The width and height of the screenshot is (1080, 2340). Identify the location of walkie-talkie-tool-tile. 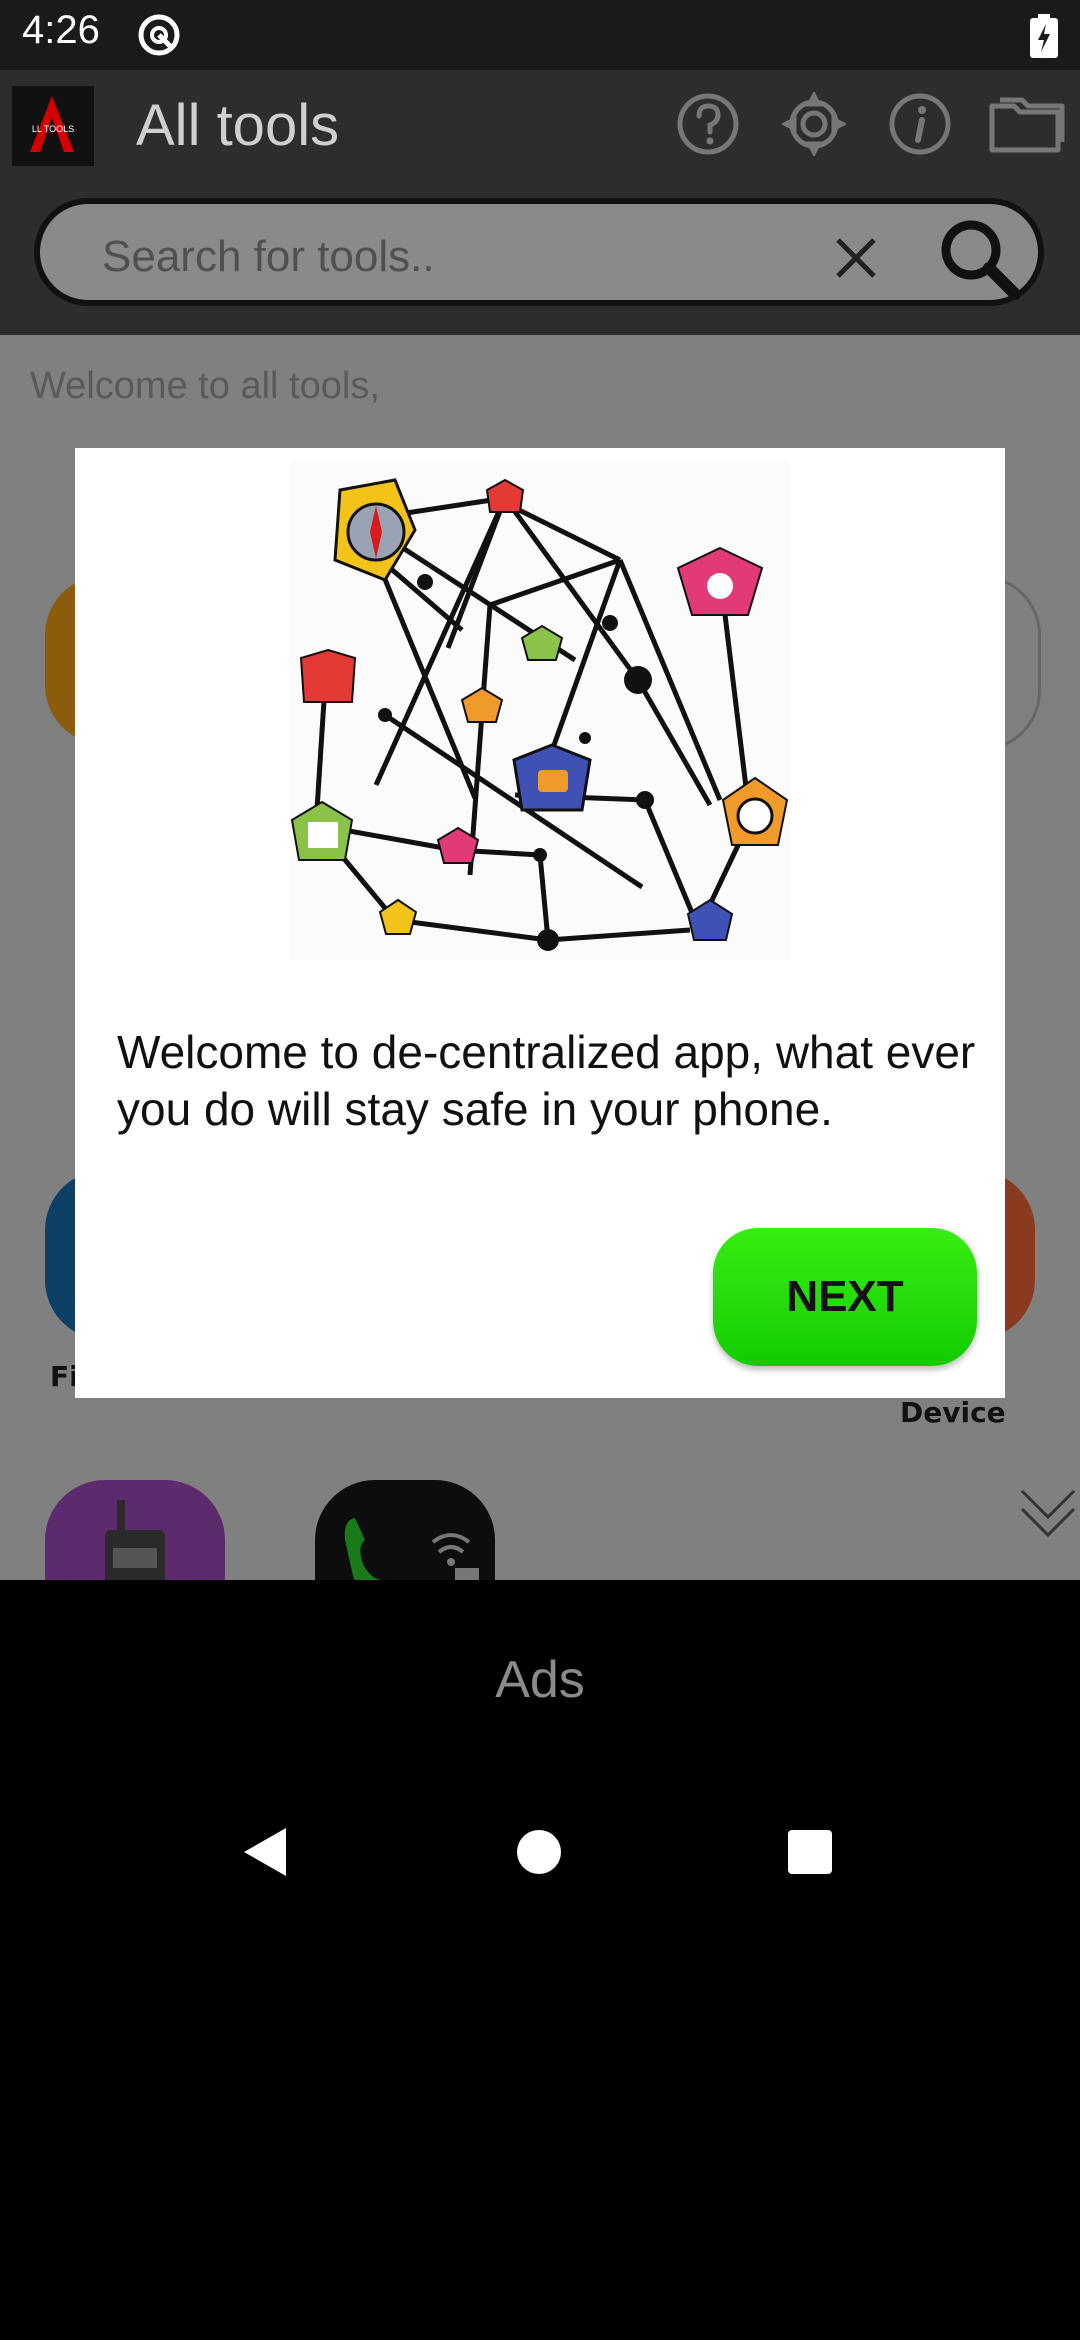
(135, 1530).